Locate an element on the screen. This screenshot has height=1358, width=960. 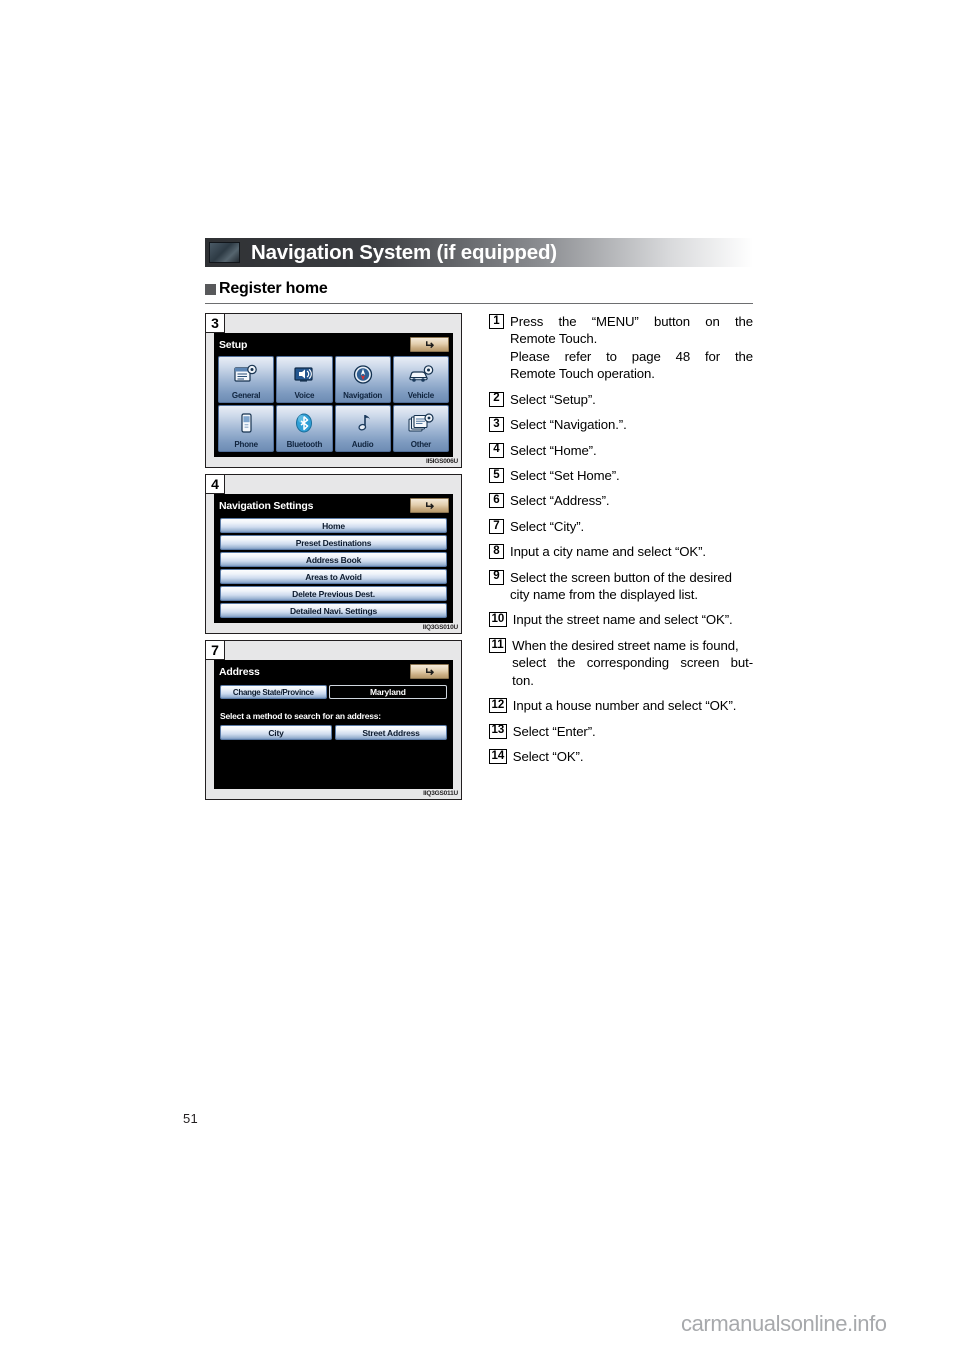
instruction-step: 12 Input a house number and select “OK”. is located at coordinates (621, 705).